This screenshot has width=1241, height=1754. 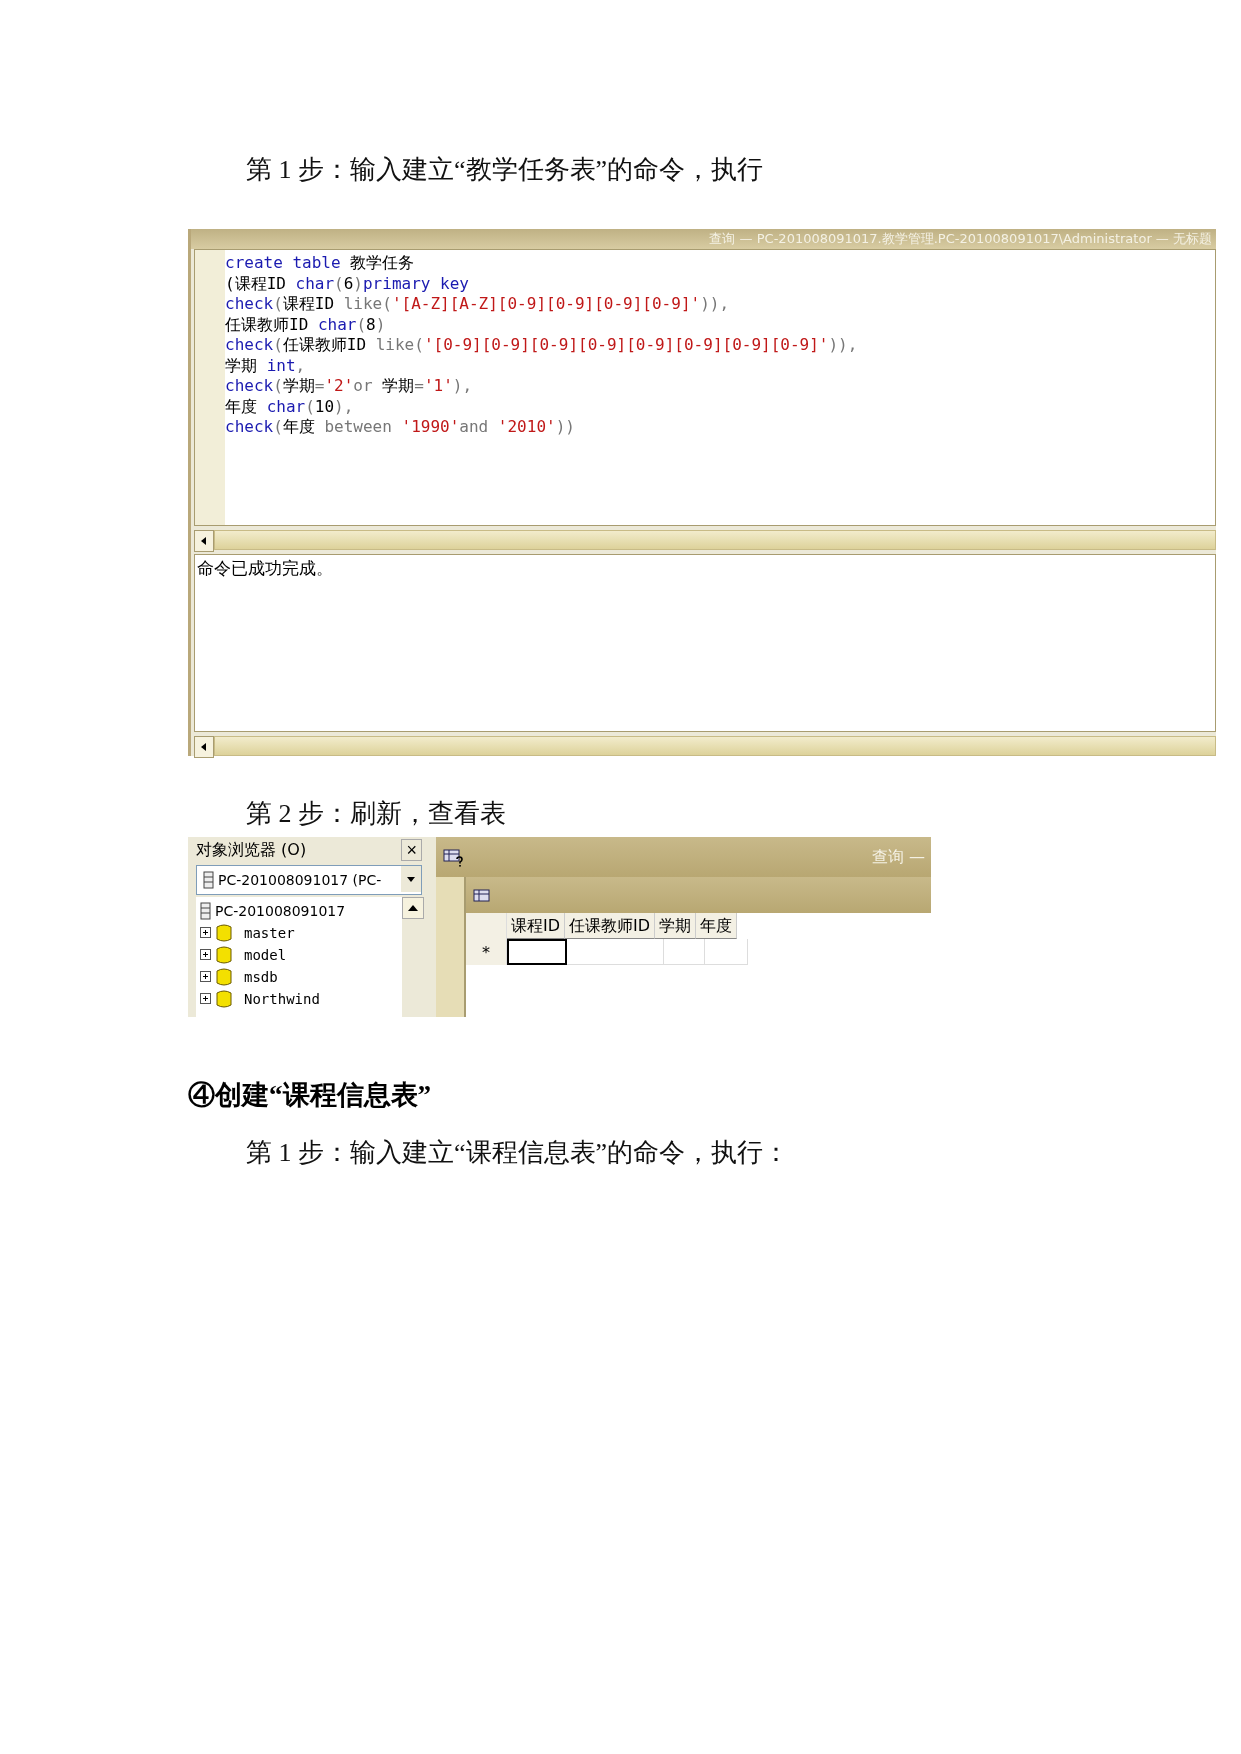 I want to click on code-line: 任课教师ID char(8), so click(x=306, y=324).